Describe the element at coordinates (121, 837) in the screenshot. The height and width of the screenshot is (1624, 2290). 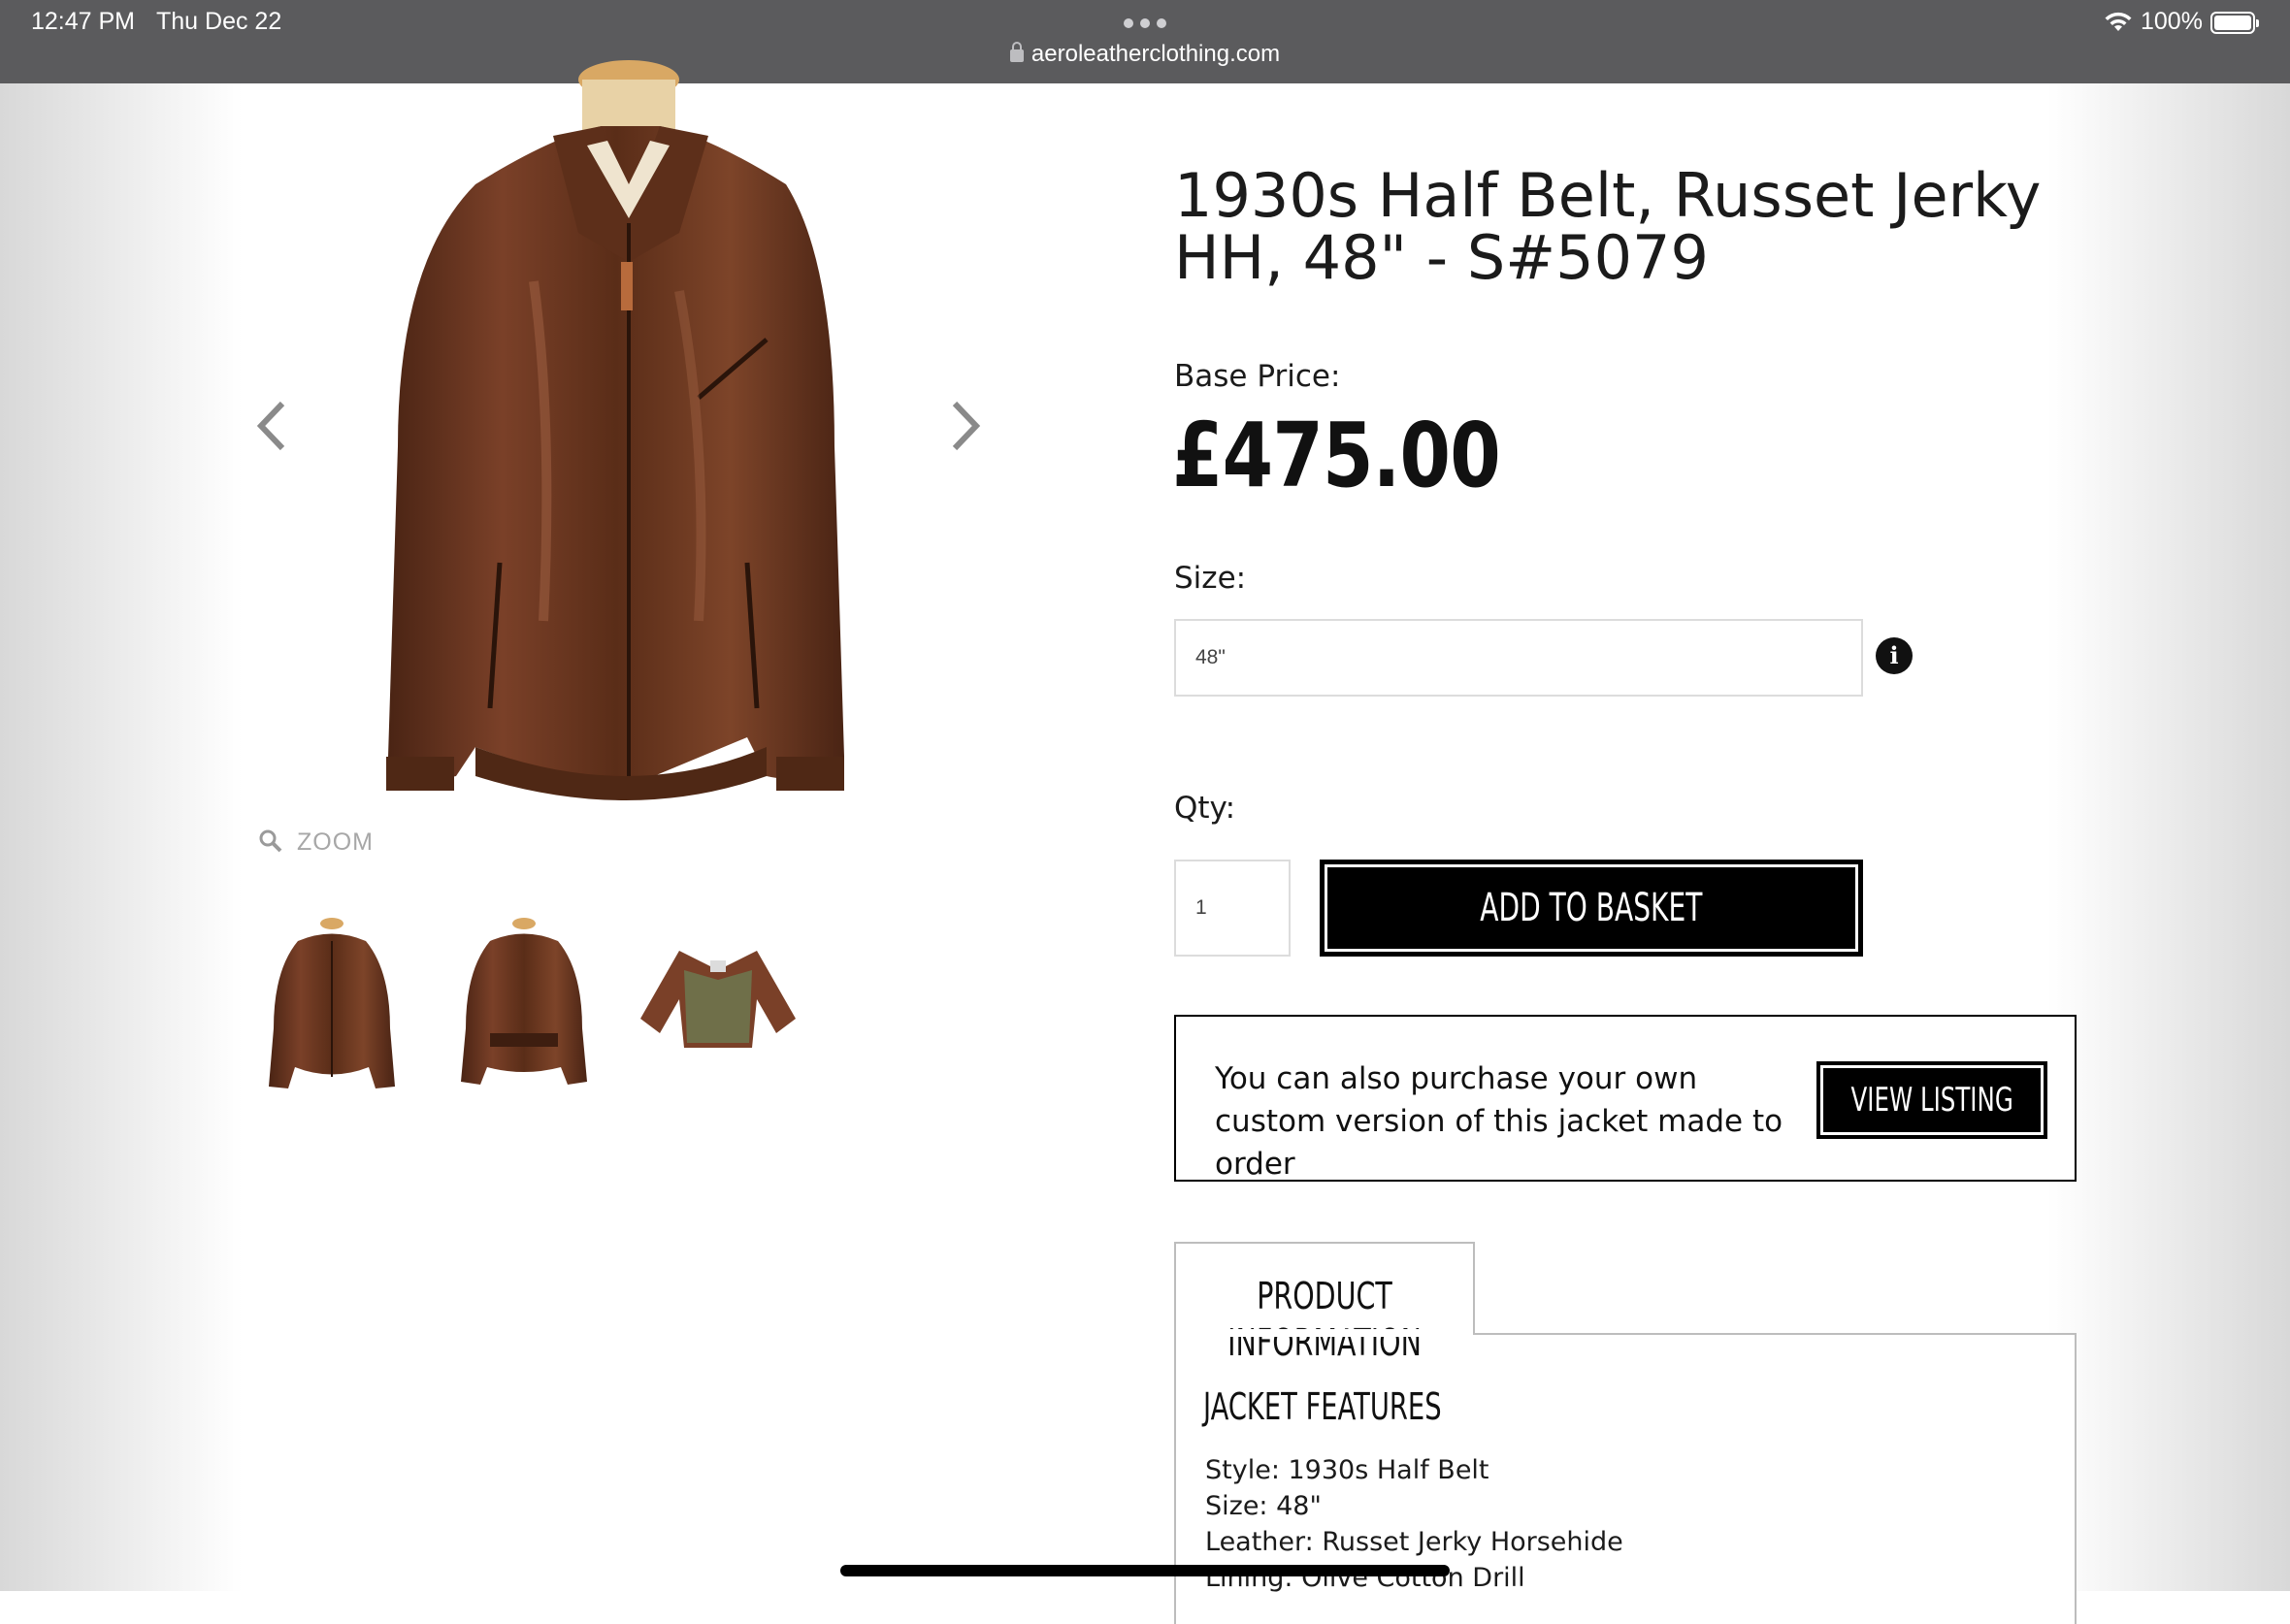
I see `page-edge-left` at that location.